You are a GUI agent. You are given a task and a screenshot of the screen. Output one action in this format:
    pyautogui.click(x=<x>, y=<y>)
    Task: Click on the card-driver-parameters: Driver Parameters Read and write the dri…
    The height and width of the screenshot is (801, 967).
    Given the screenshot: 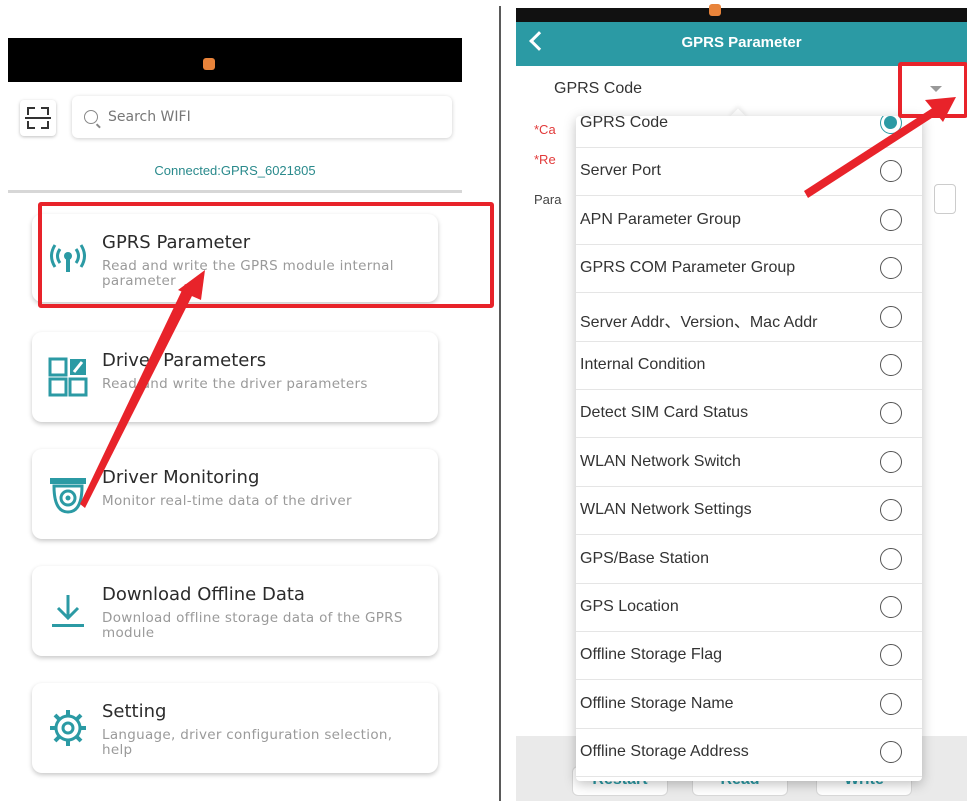 What is the action you would take?
    pyautogui.click(x=235, y=377)
    